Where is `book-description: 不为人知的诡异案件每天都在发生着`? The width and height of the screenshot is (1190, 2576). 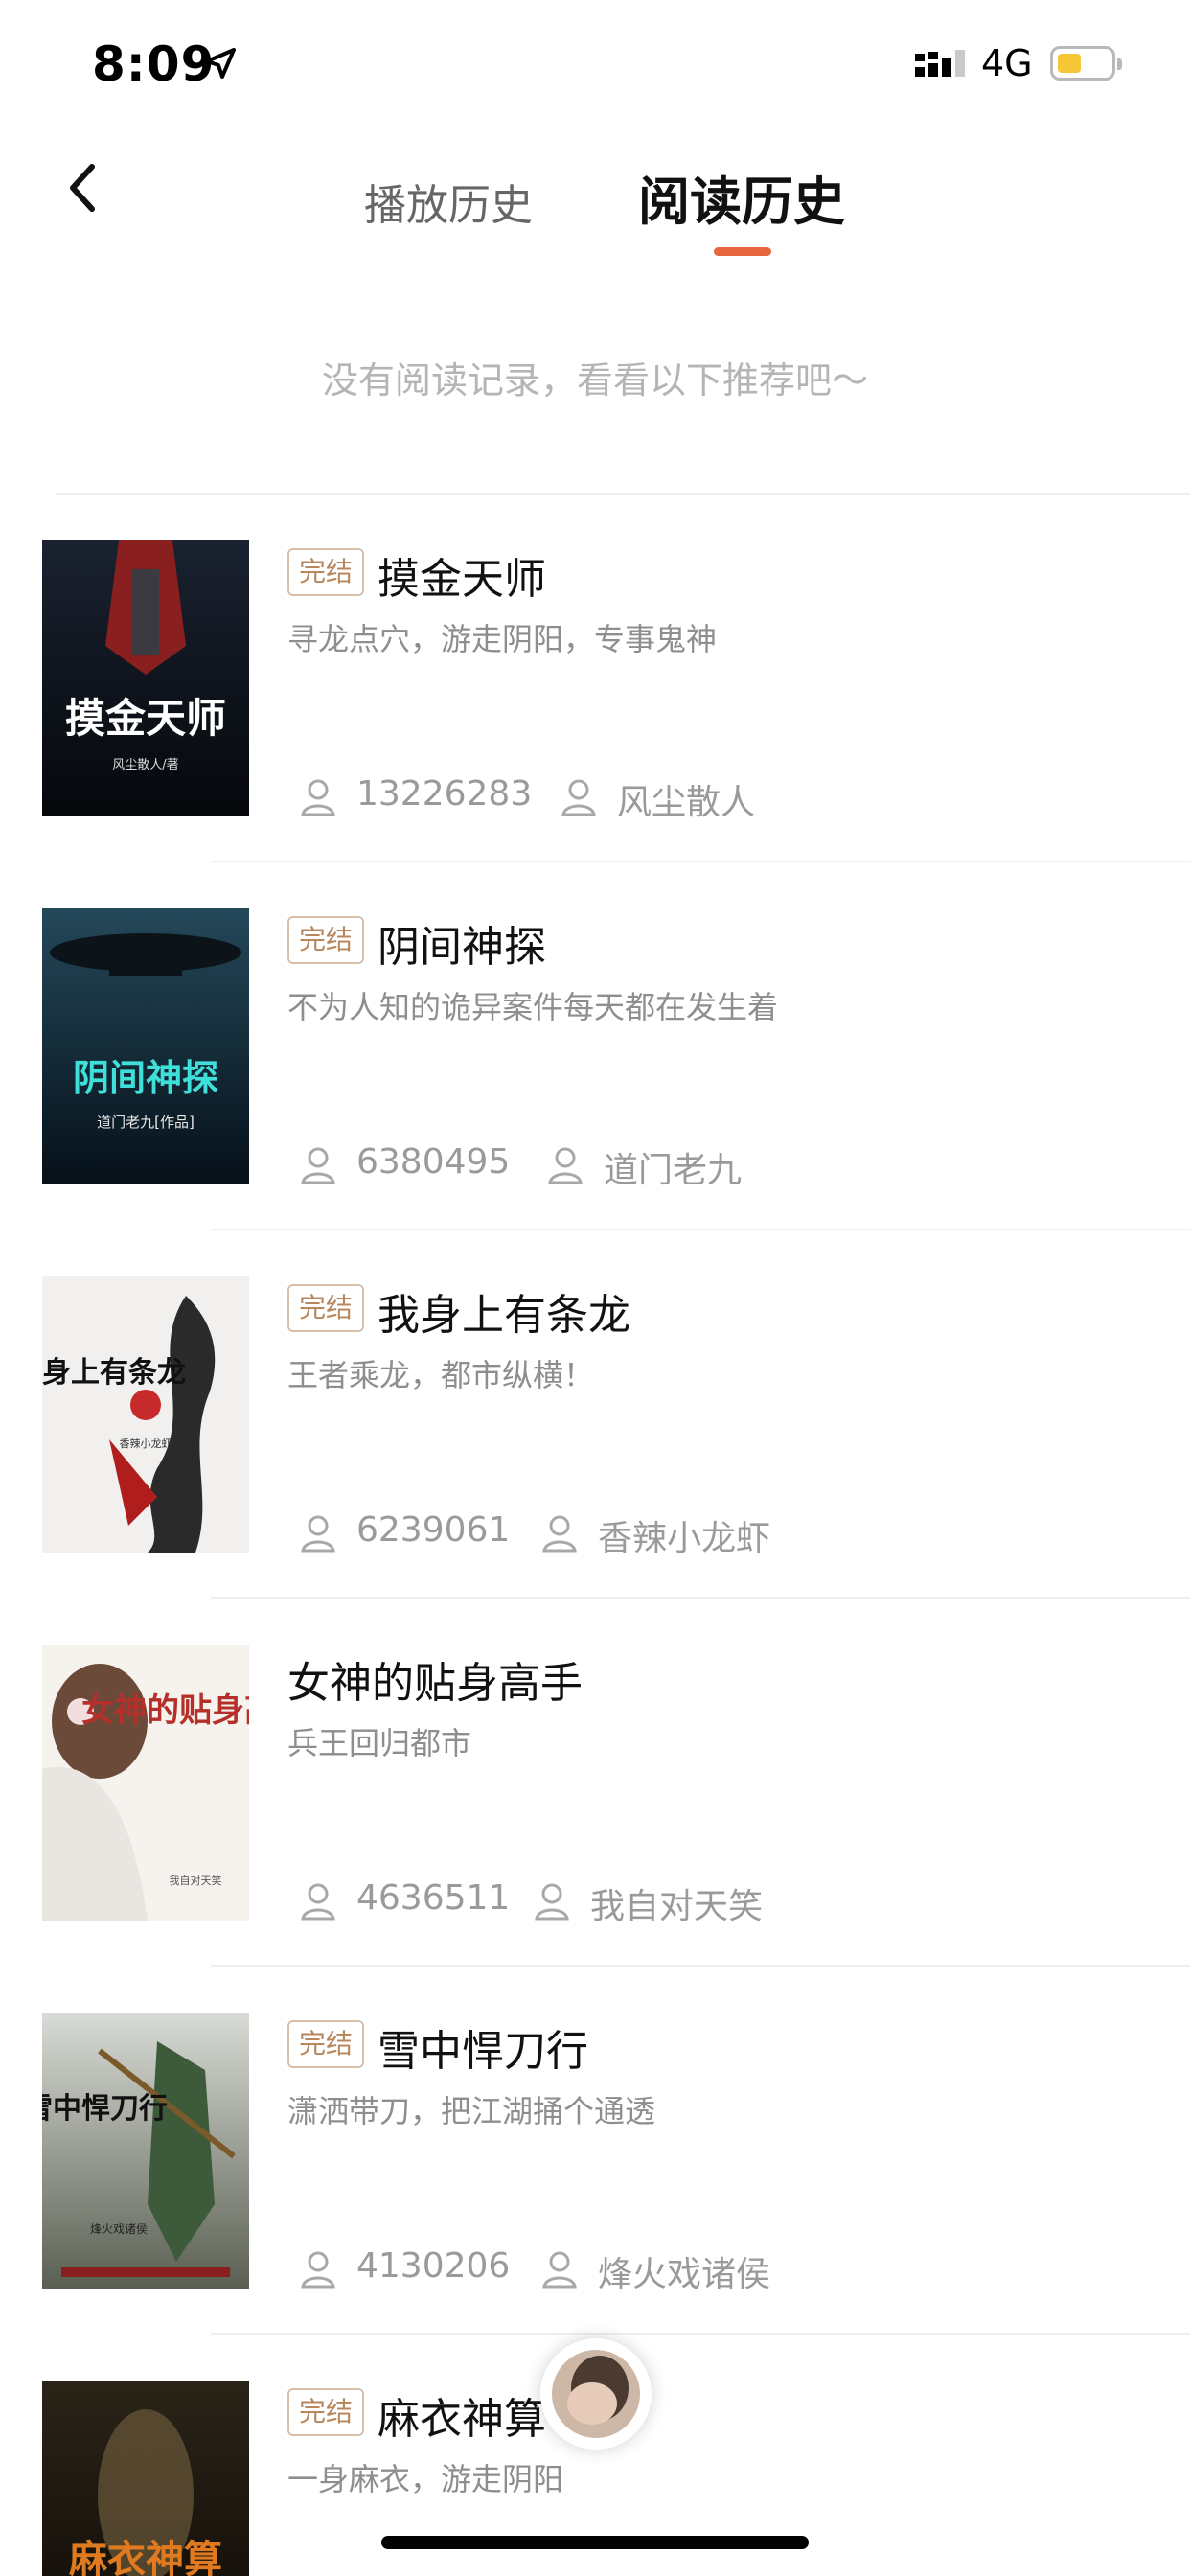 book-description: 不为人知的诡异案件每天都在发生着 is located at coordinates (533, 1007).